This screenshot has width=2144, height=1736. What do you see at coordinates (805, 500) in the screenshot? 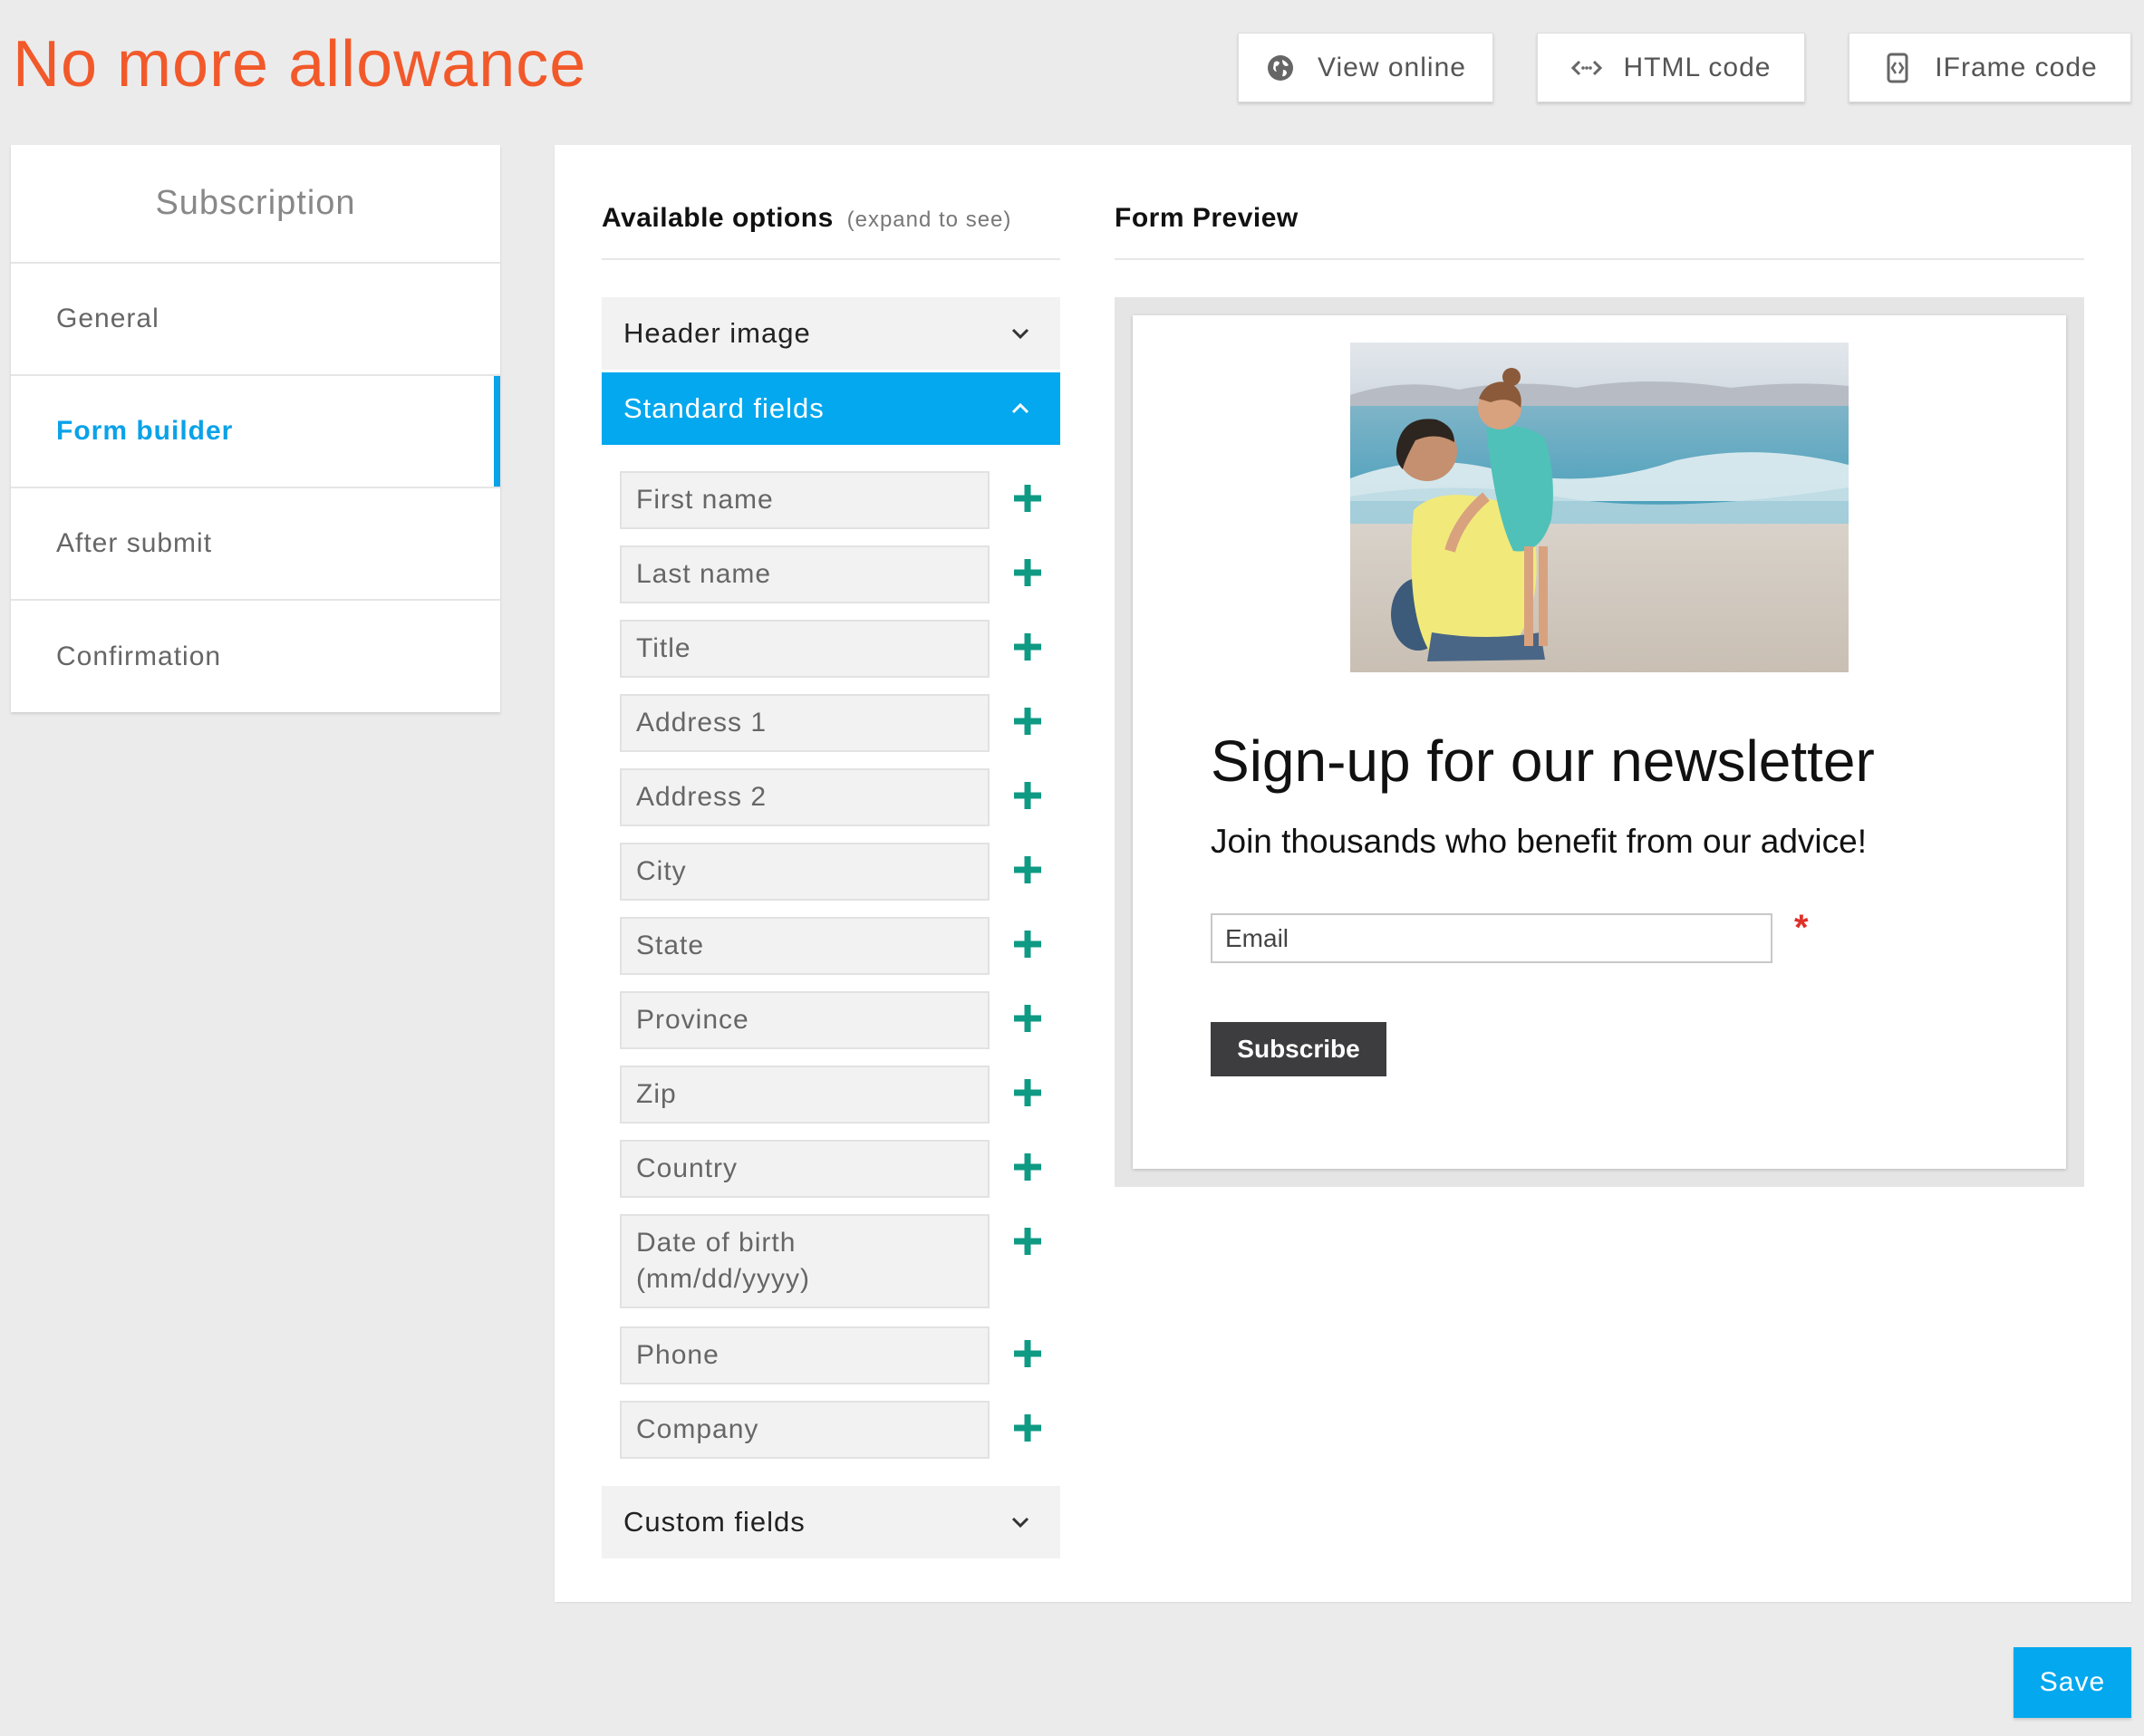
I see `field-first-name: First name` at bounding box center [805, 500].